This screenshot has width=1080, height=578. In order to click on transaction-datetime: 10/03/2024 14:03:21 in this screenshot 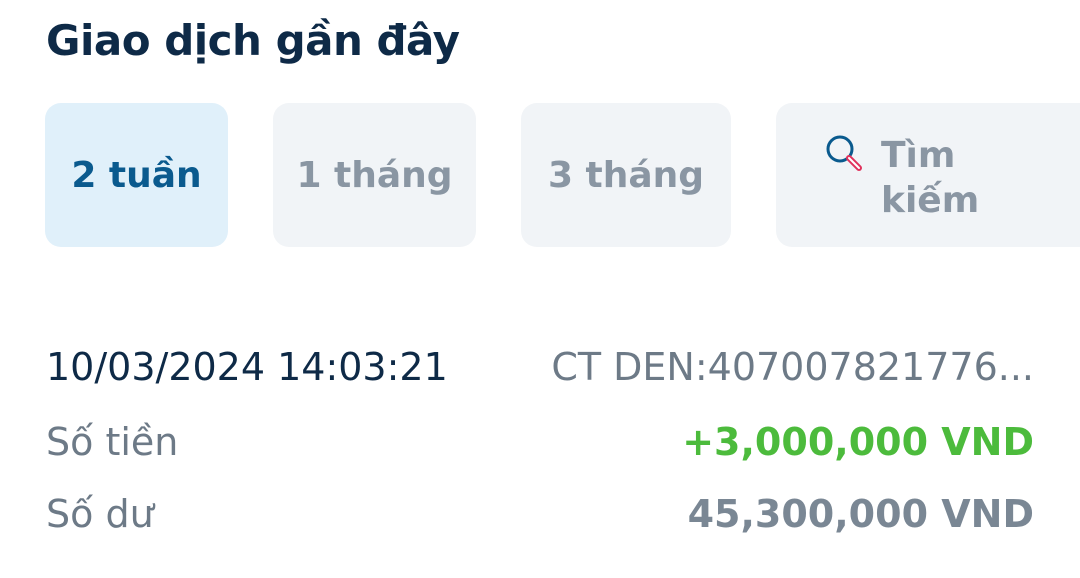, I will do `click(247, 367)`.